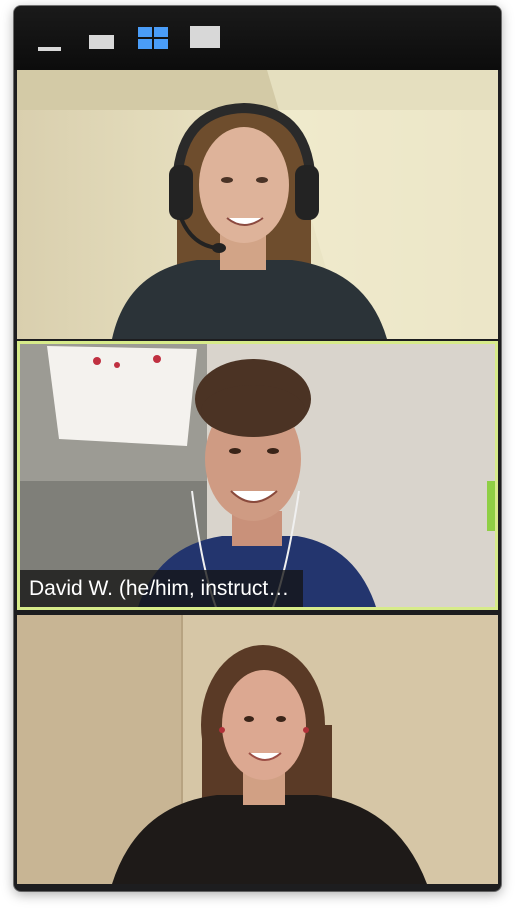 This screenshot has width=528, height=918. What do you see at coordinates (153, 39) in the screenshot?
I see `gallery-view-icon` at bounding box center [153, 39].